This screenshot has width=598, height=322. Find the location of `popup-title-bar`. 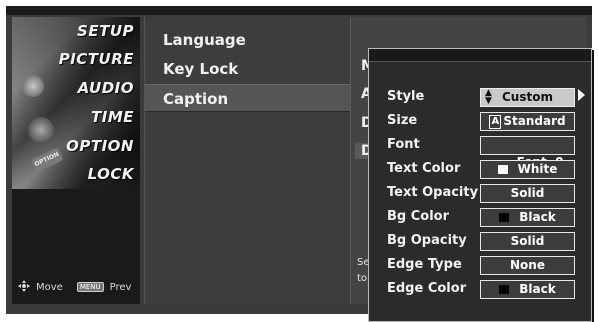

popup-title-bar is located at coordinates (480, 55).